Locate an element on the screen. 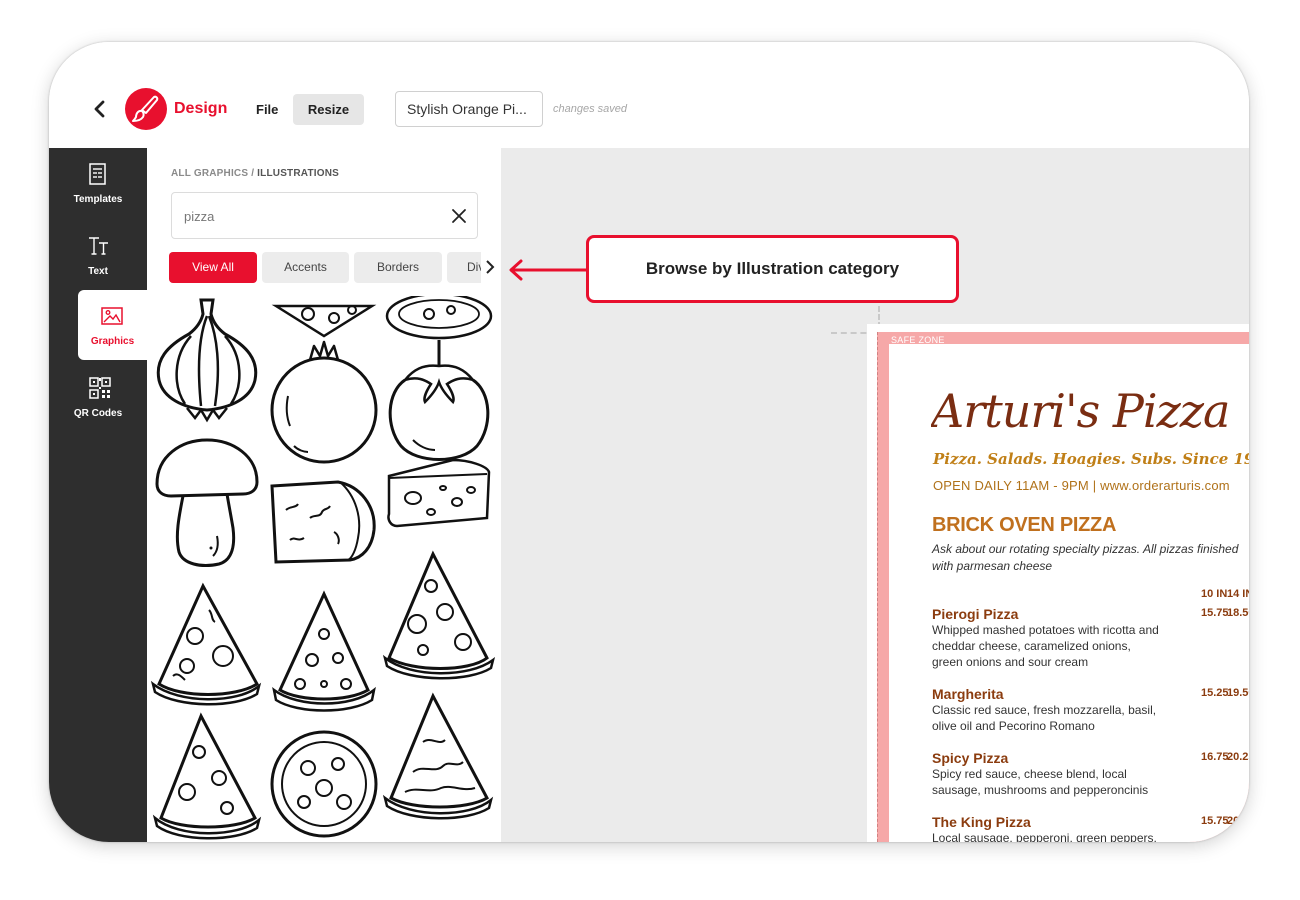 The width and height of the screenshot is (1300, 900). size-large-label: 14 IN is located at coordinates (1238, 594).